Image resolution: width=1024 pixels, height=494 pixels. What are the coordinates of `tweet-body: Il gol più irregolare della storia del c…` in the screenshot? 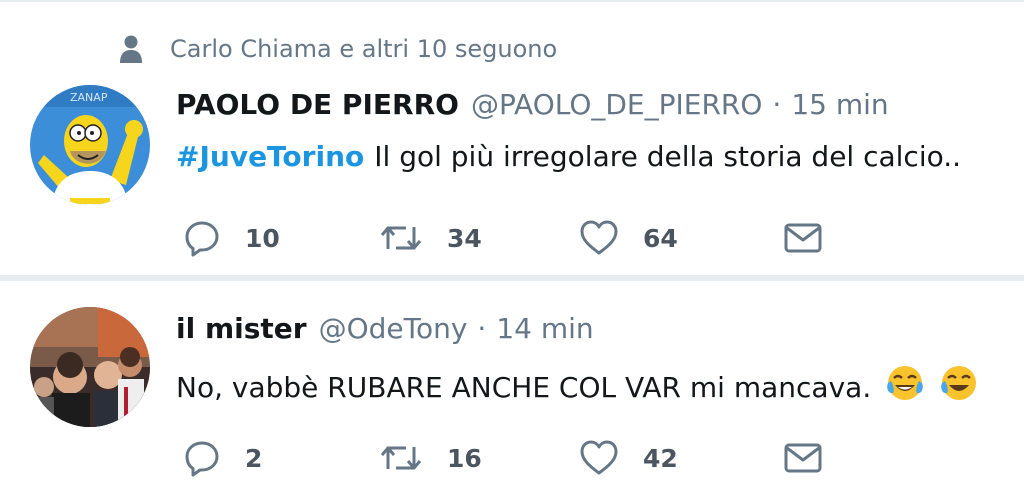 It's located at (668, 156).